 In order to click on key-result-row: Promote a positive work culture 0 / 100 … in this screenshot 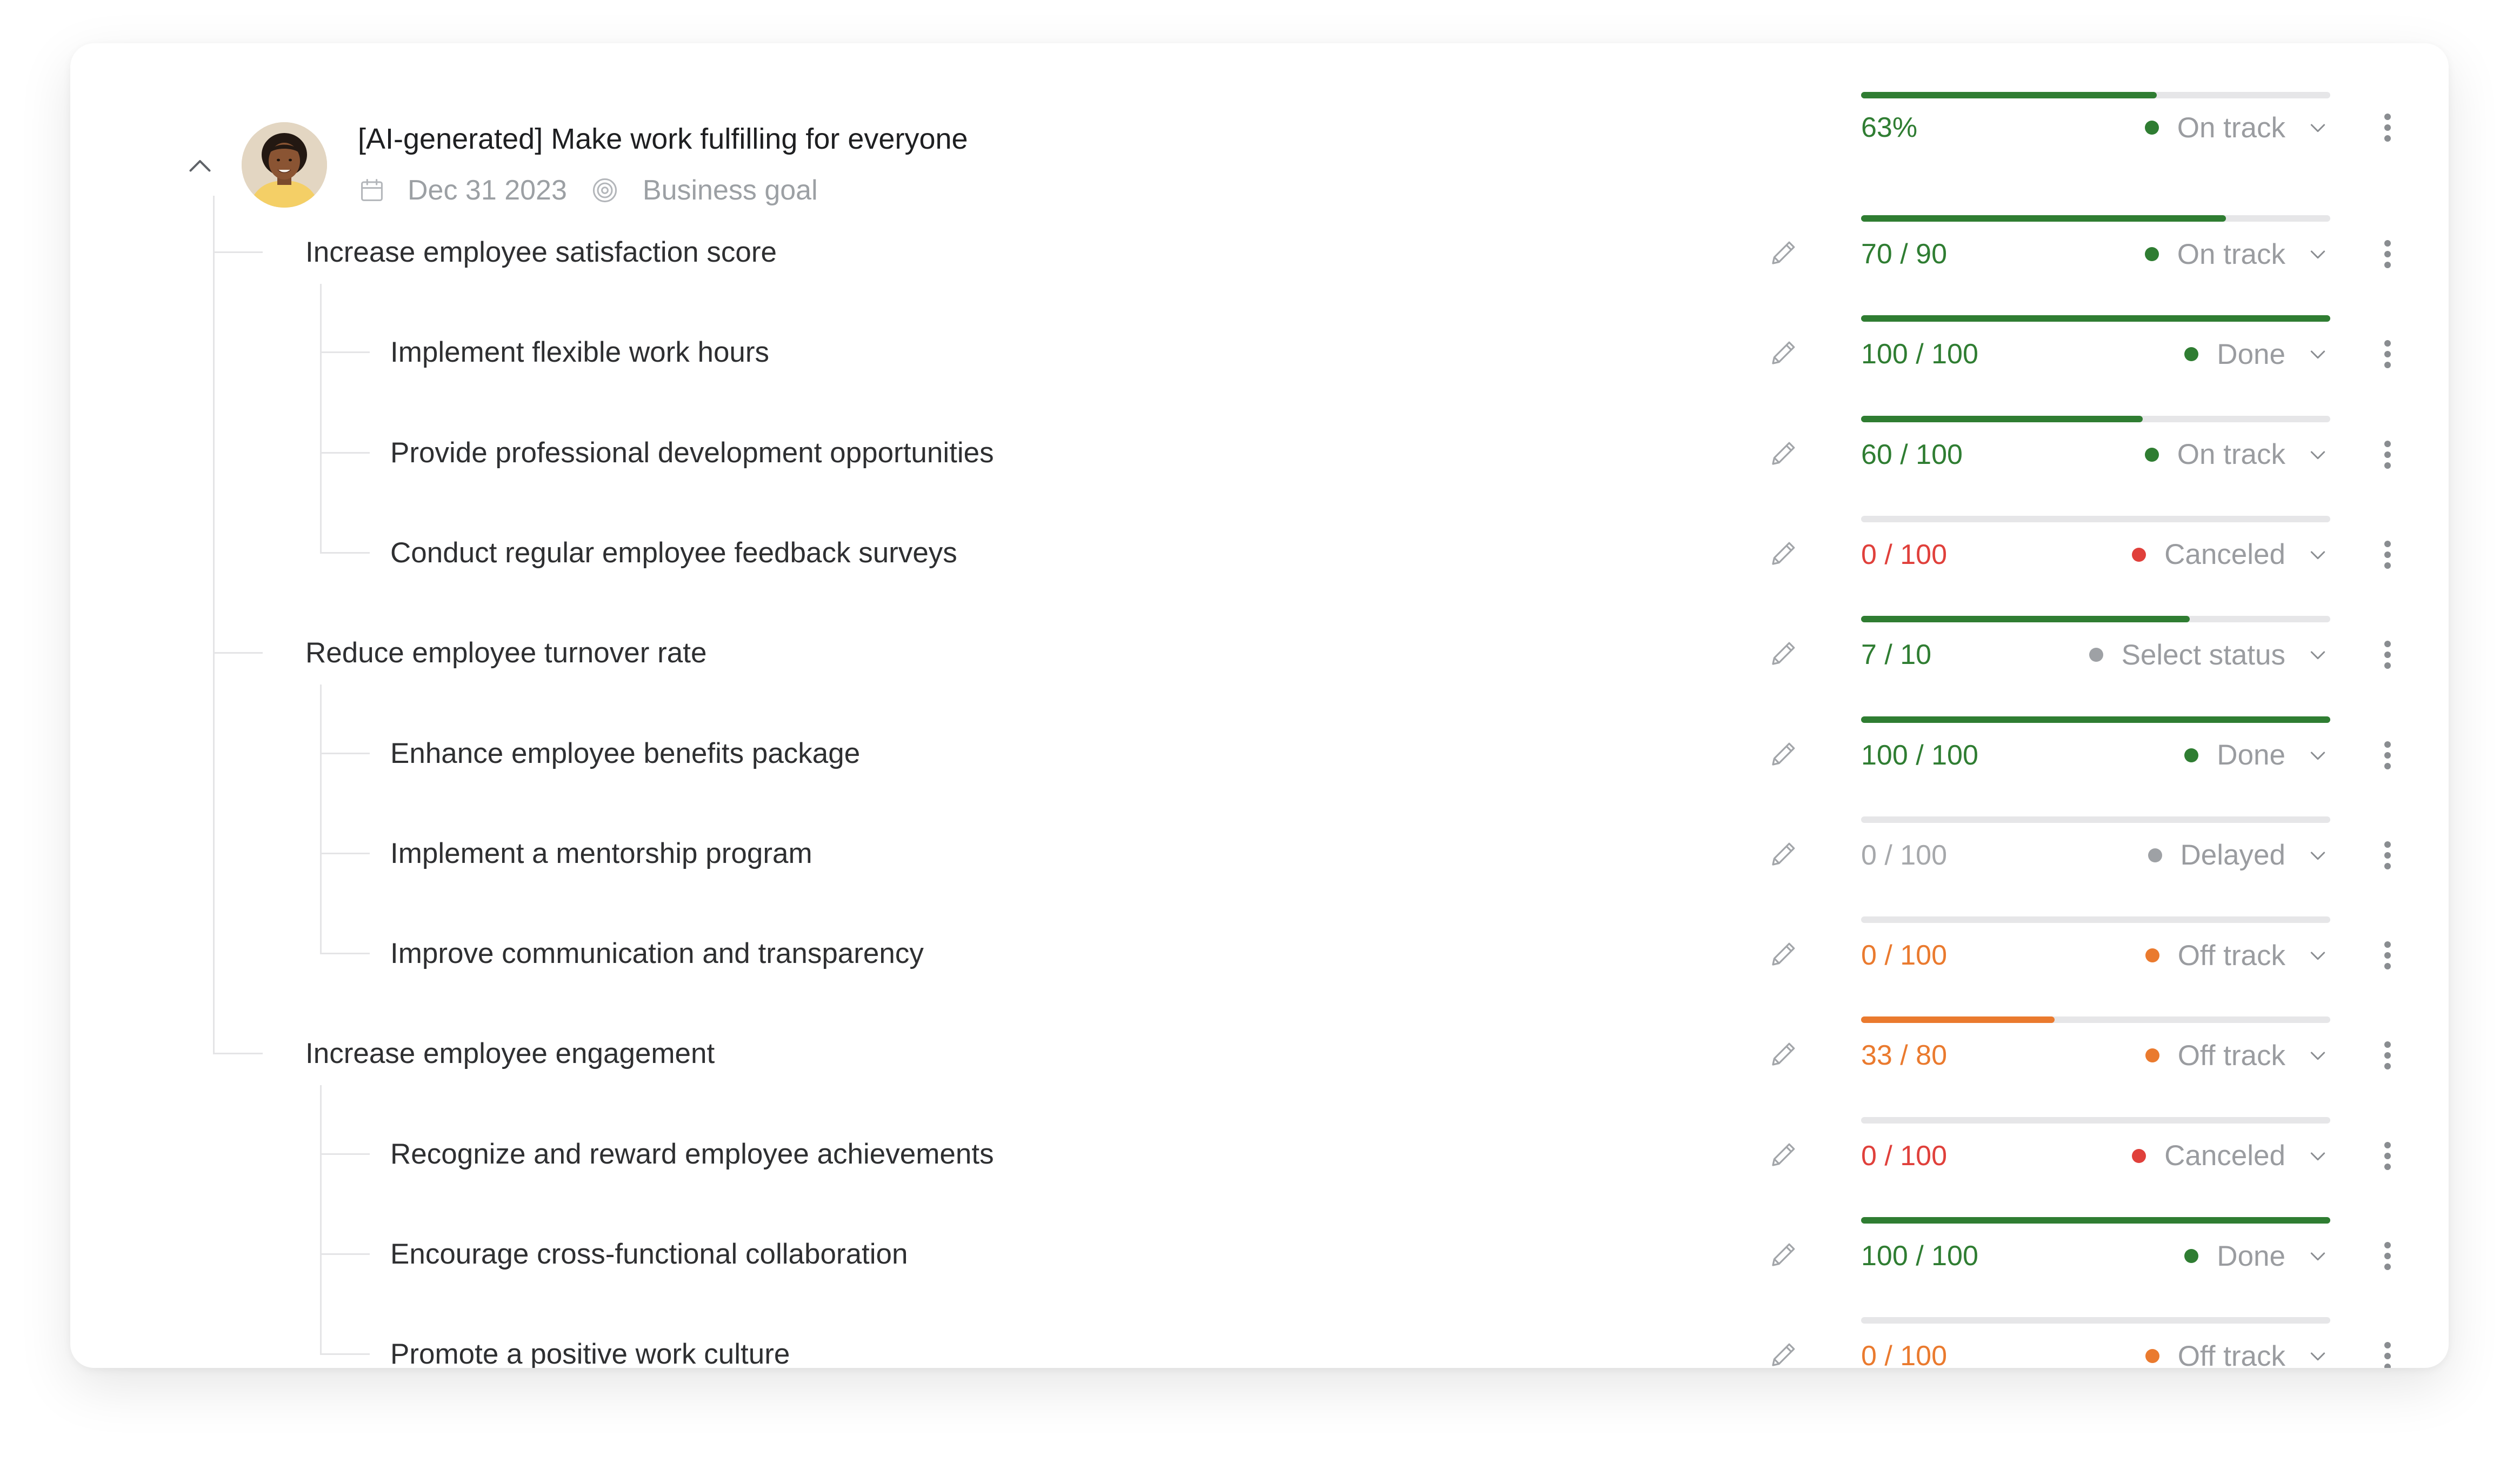, I will do `click(1260, 1336)`.